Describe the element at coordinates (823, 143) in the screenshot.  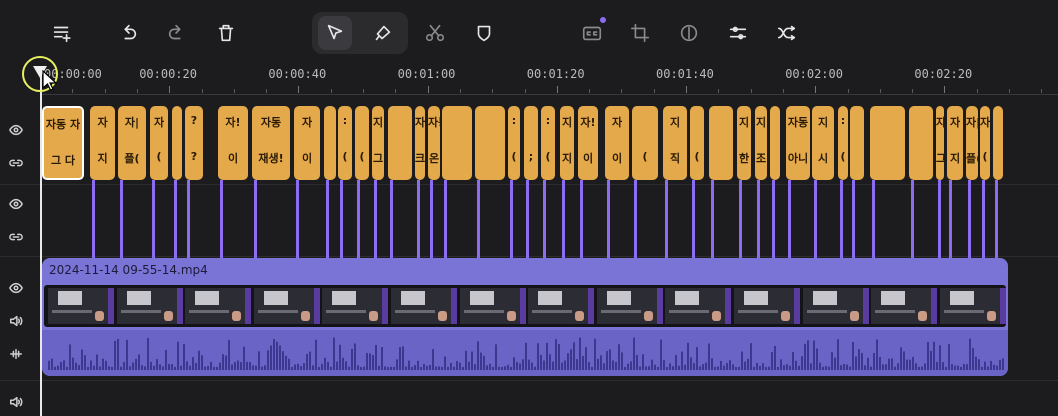
I see `caption-block: 지시` at that location.